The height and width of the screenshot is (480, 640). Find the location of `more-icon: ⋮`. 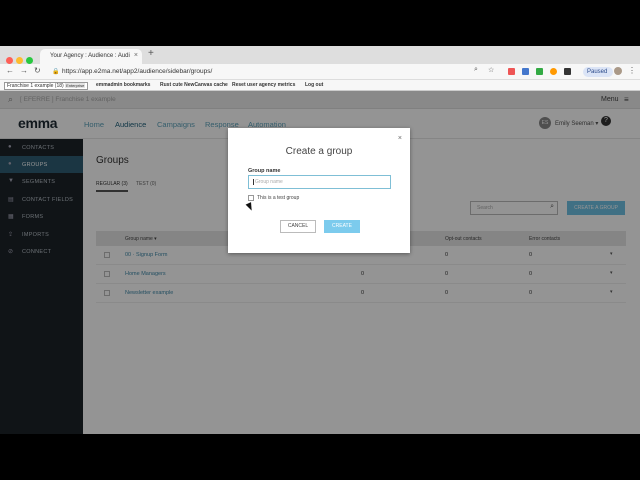

more-icon: ⋮ is located at coordinates (632, 70).